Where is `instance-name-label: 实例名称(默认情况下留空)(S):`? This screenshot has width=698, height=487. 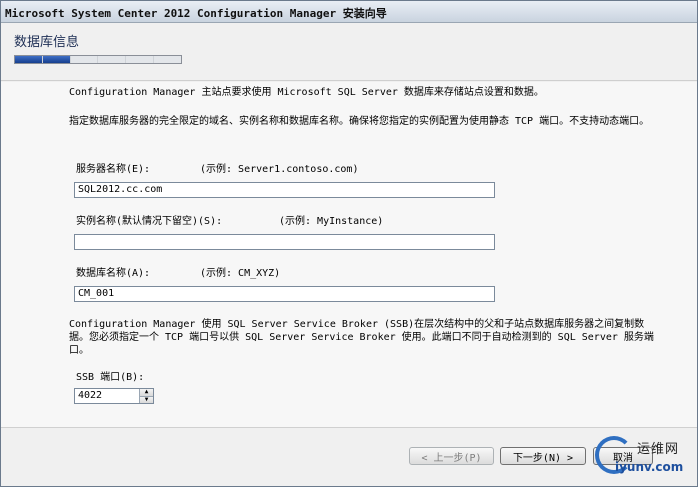 instance-name-label: 实例名称(默认情况下留空)(S): is located at coordinates (149, 221).